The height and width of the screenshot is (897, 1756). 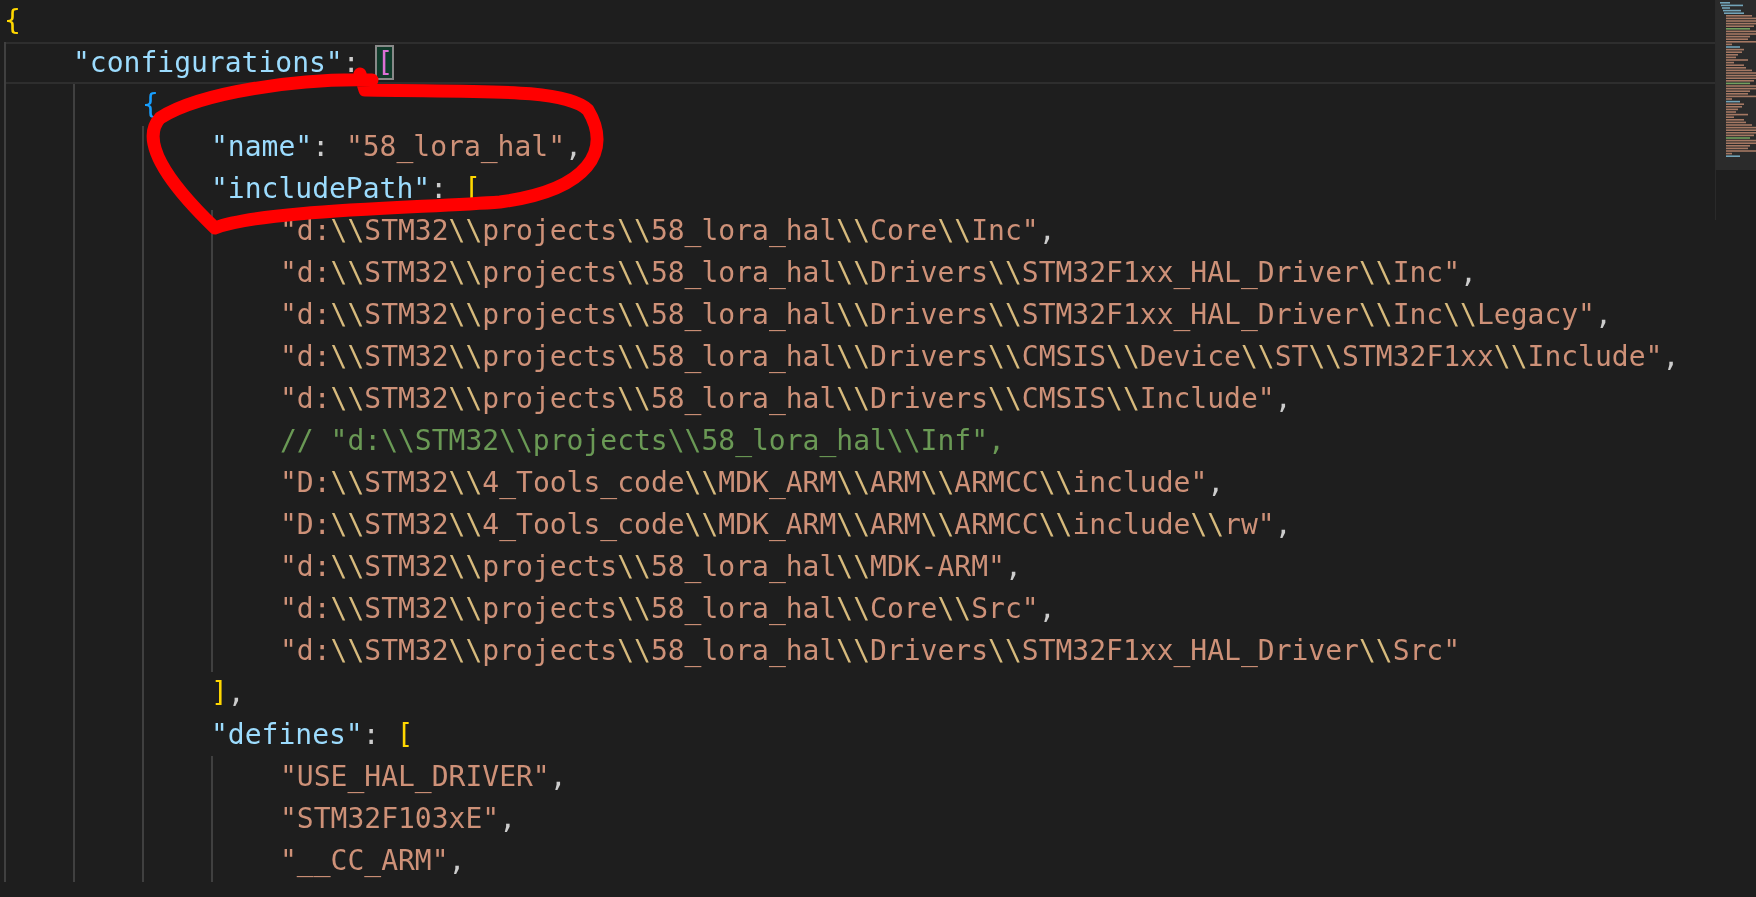 I want to click on code-line: "USE_HAL_DRIVER",, so click(x=859, y=777).